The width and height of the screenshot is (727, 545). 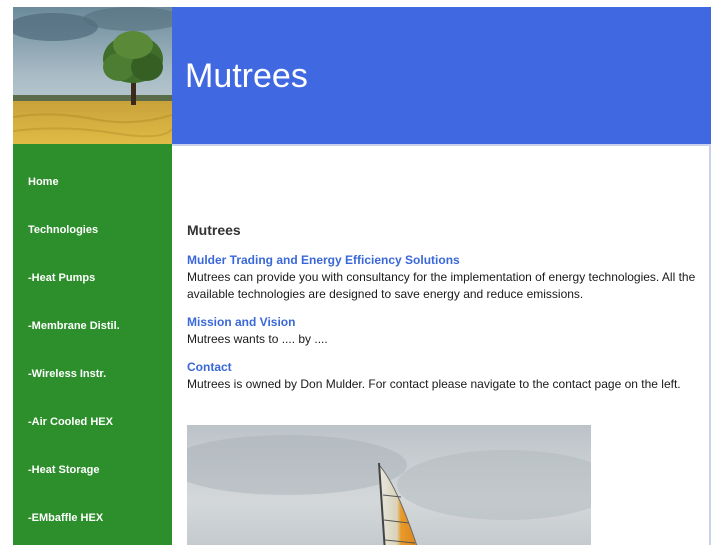 What do you see at coordinates (61, 278) in the screenshot?
I see `nav-item-heat-pumps: -Heat Pumps` at bounding box center [61, 278].